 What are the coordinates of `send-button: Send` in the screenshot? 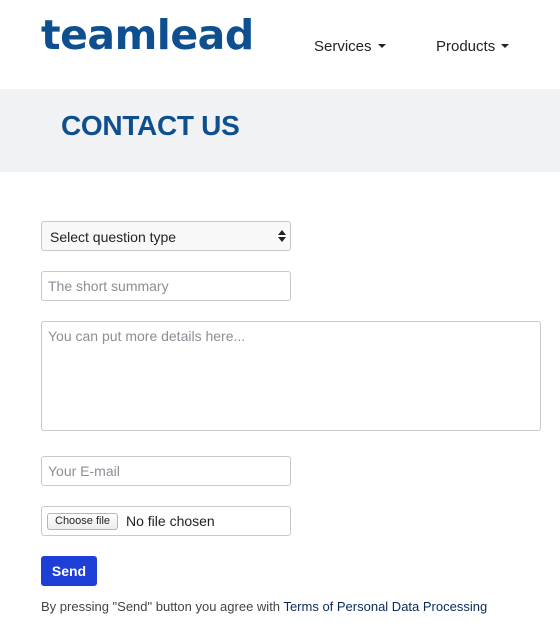 It's located at (69, 571).